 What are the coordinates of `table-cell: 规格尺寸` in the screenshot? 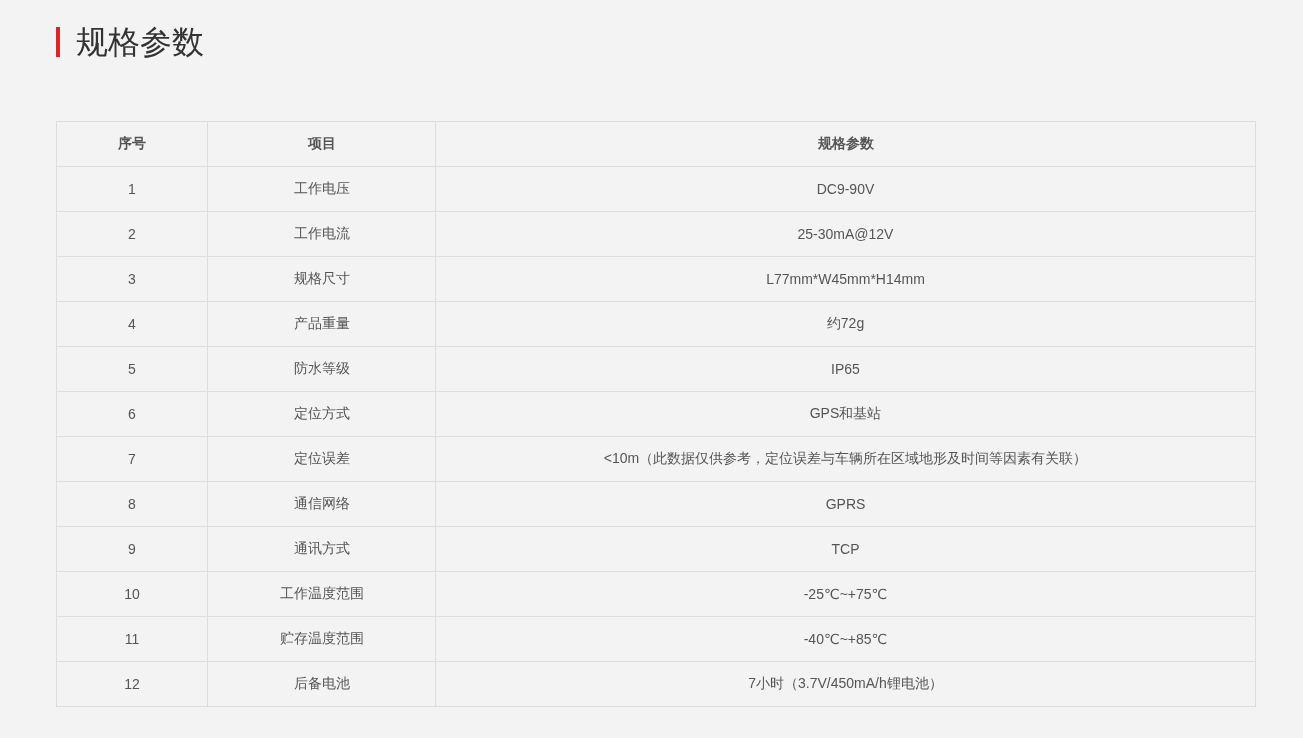 It's located at (321, 279).